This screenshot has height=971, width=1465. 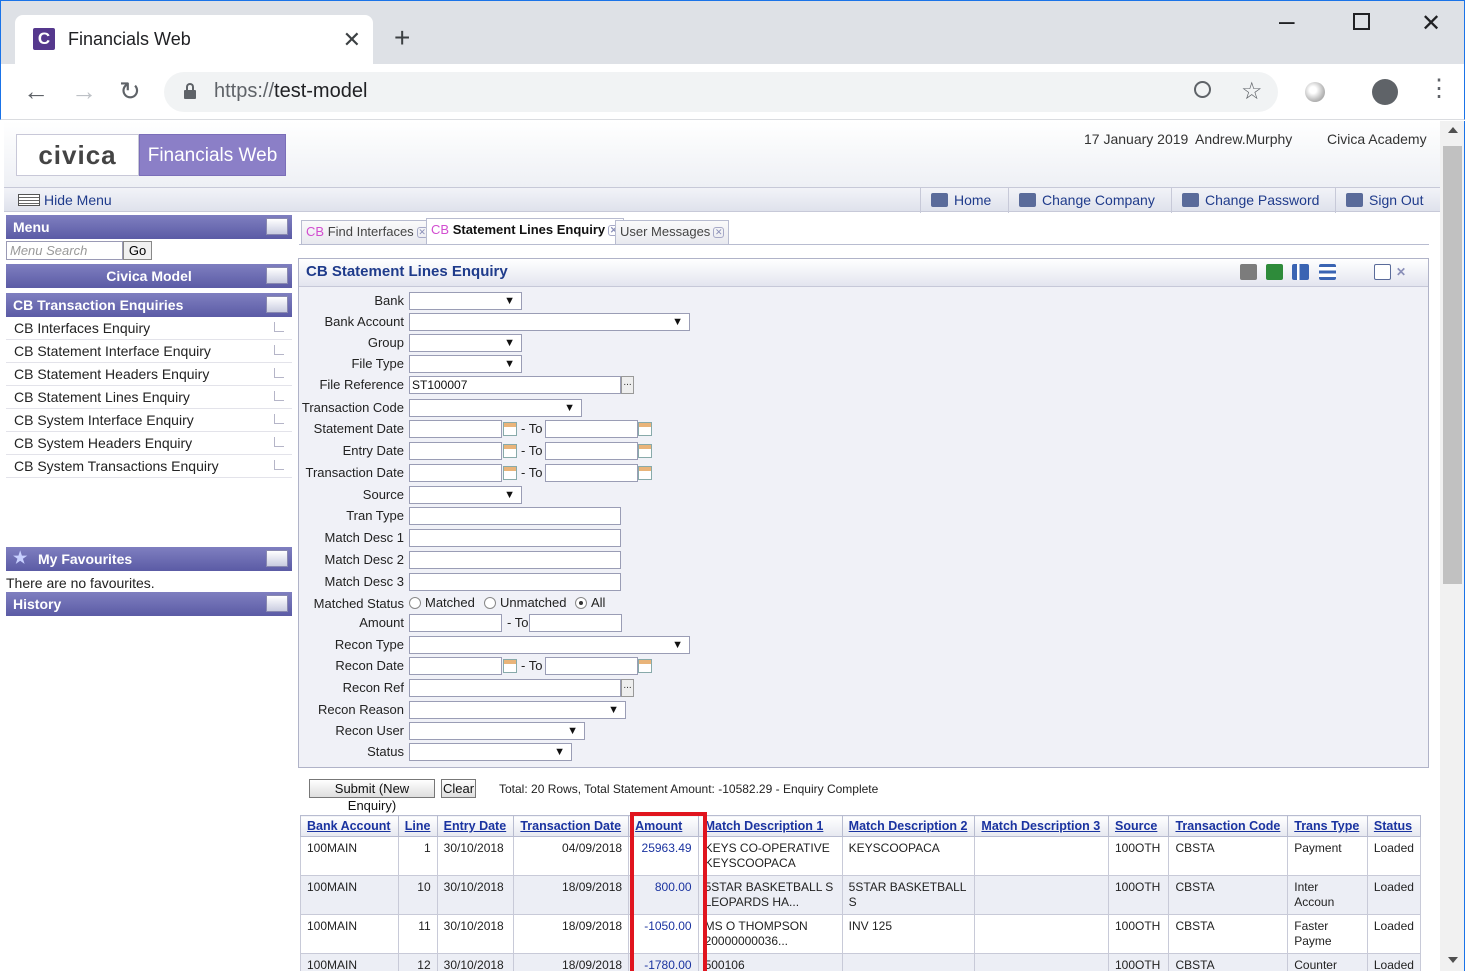 I want to click on recon-user-select, so click(x=497, y=731).